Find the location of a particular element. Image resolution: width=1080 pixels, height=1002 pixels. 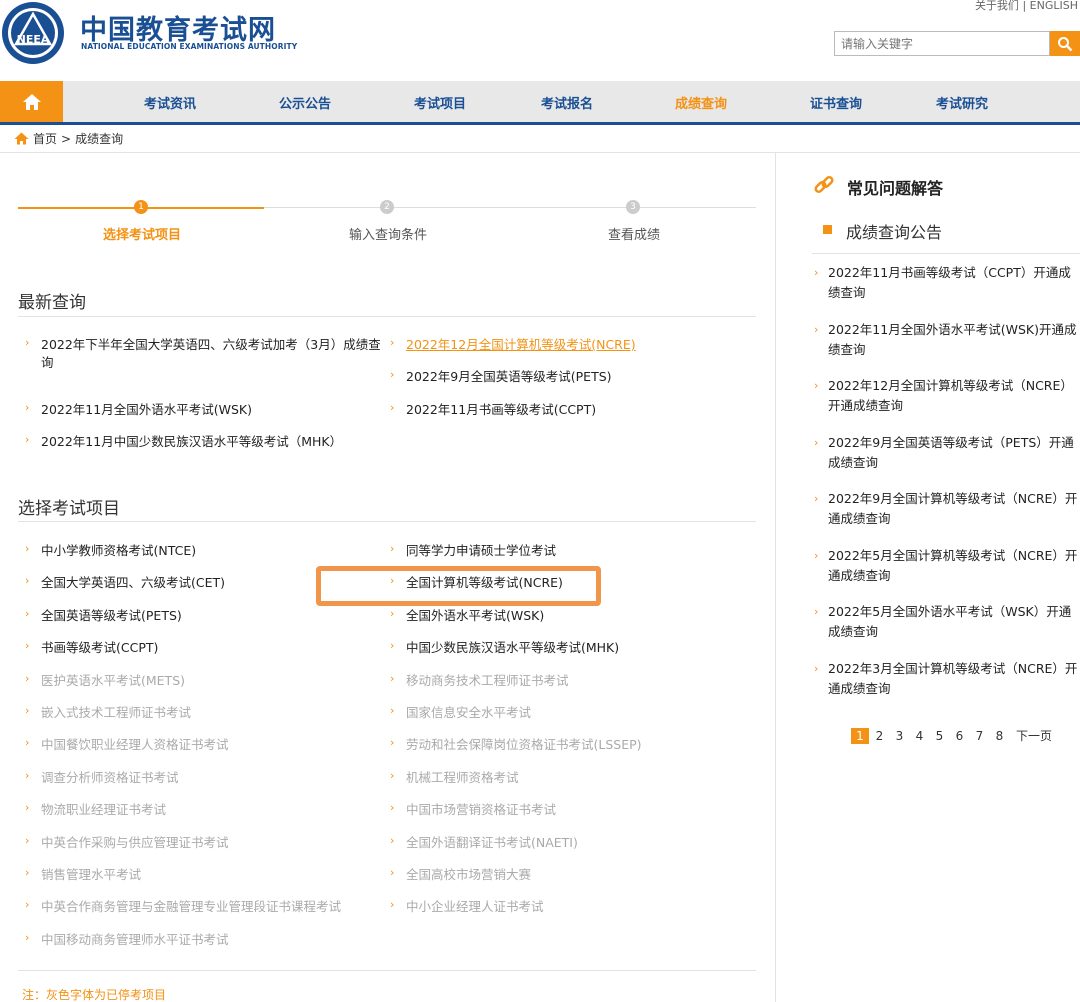

exam-project-item: › 全国外语水平考试(WSK) is located at coordinates (467, 616).